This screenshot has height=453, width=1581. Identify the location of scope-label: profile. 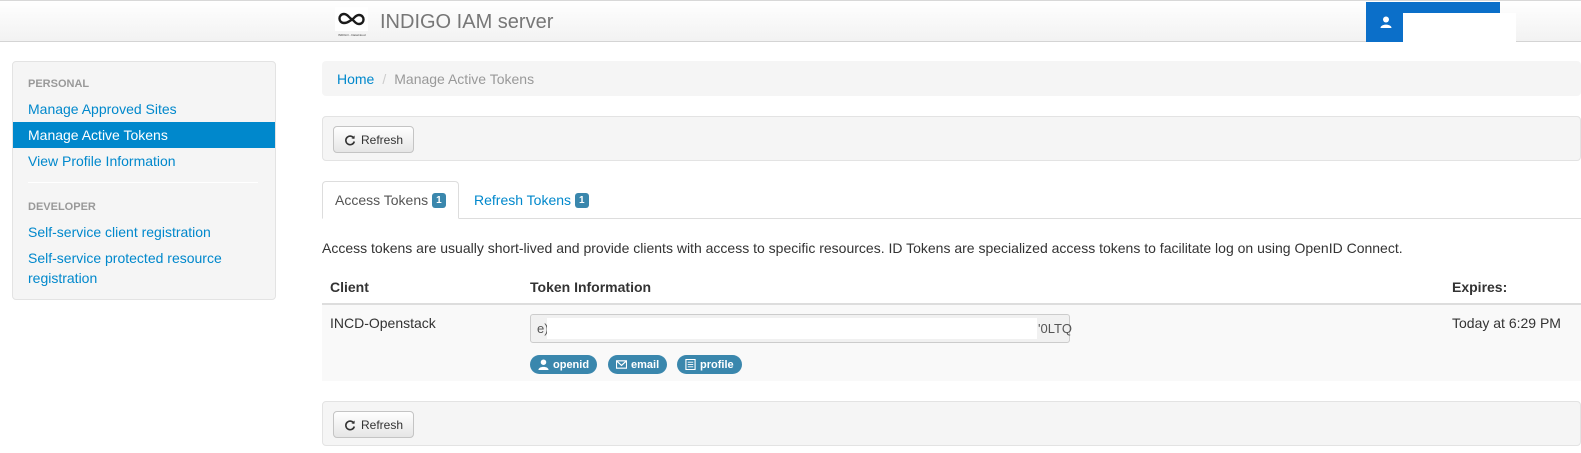
(717, 364).